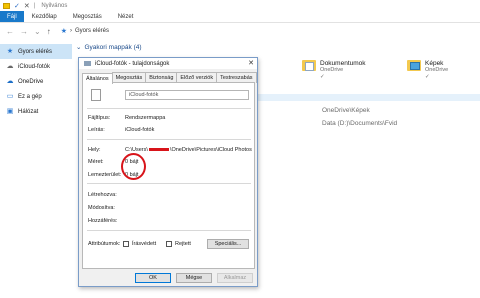 Image resolution: width=480 pixels, height=298 pixels. What do you see at coordinates (24, 31) in the screenshot?
I see `forward-arrow-icon: →` at bounding box center [24, 31].